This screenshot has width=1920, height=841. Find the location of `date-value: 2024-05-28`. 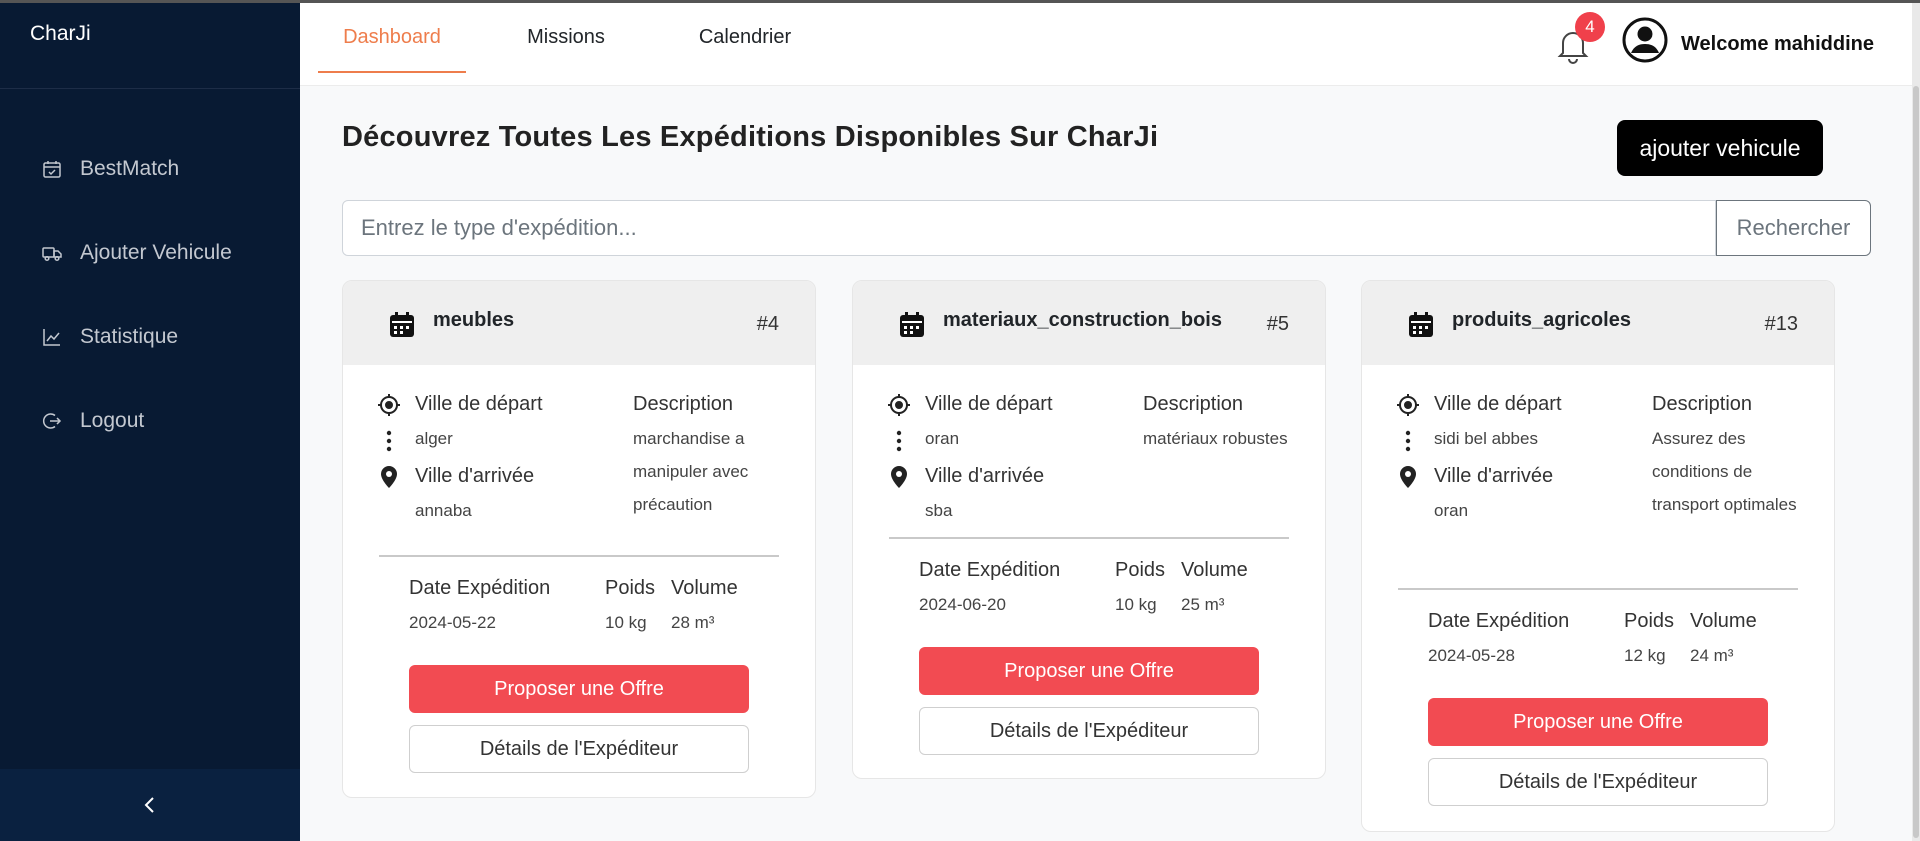

date-value: 2024-05-28 is located at coordinates (1471, 655).